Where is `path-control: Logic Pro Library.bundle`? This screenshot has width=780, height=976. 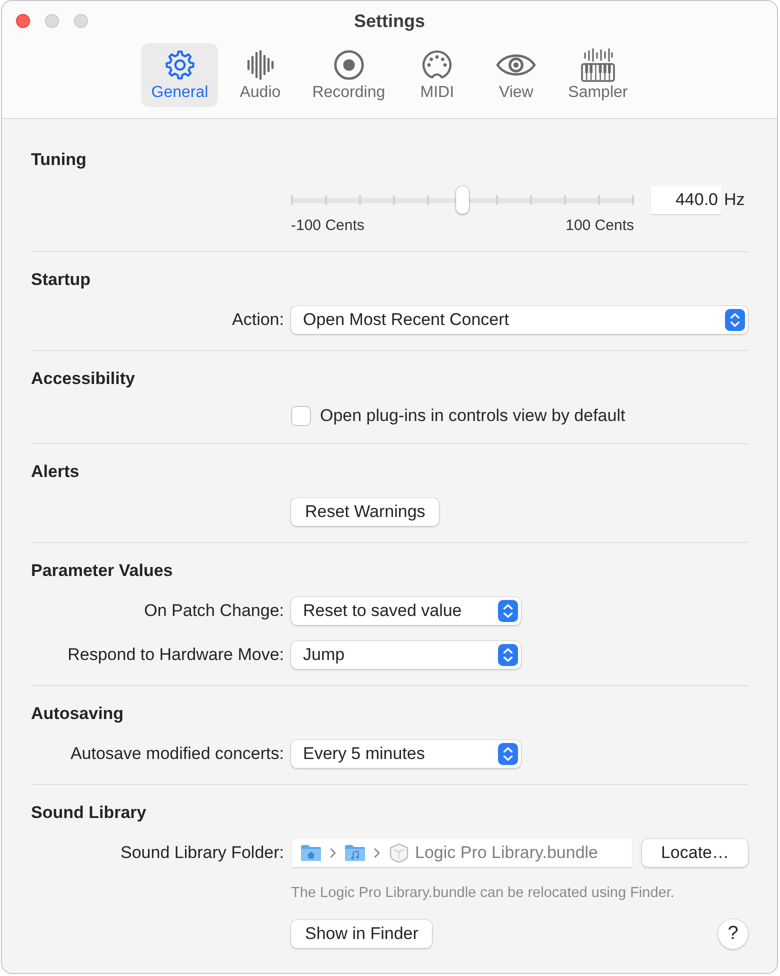 path-control: Logic Pro Library.bundle is located at coordinates (462, 853).